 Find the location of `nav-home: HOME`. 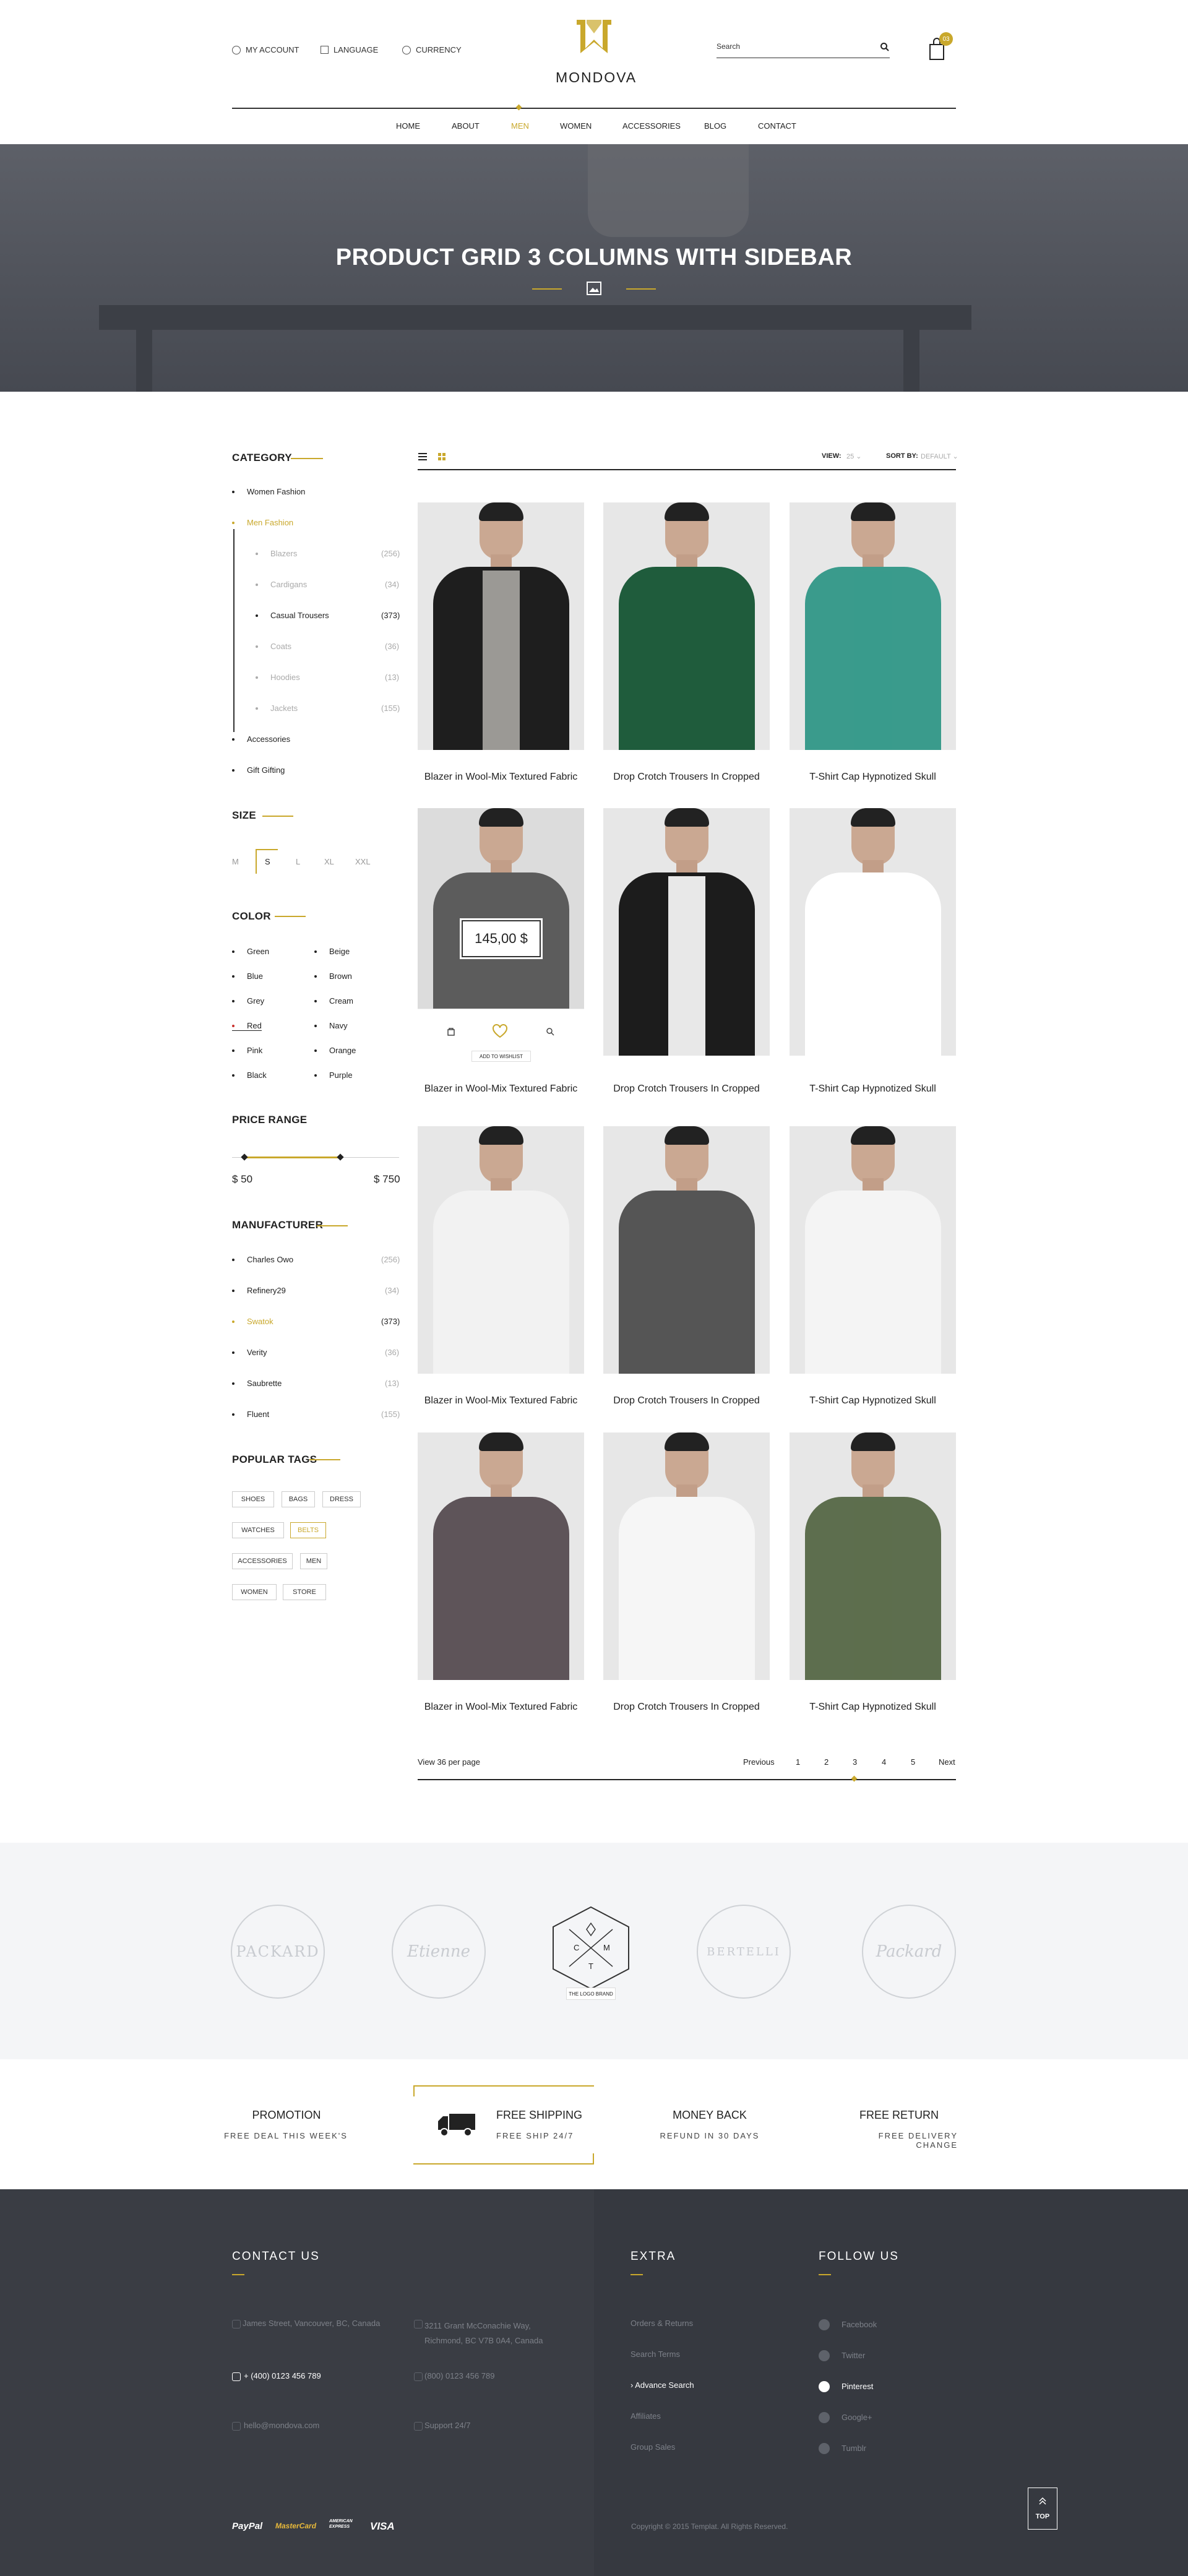

nav-home: HOME is located at coordinates (408, 126).